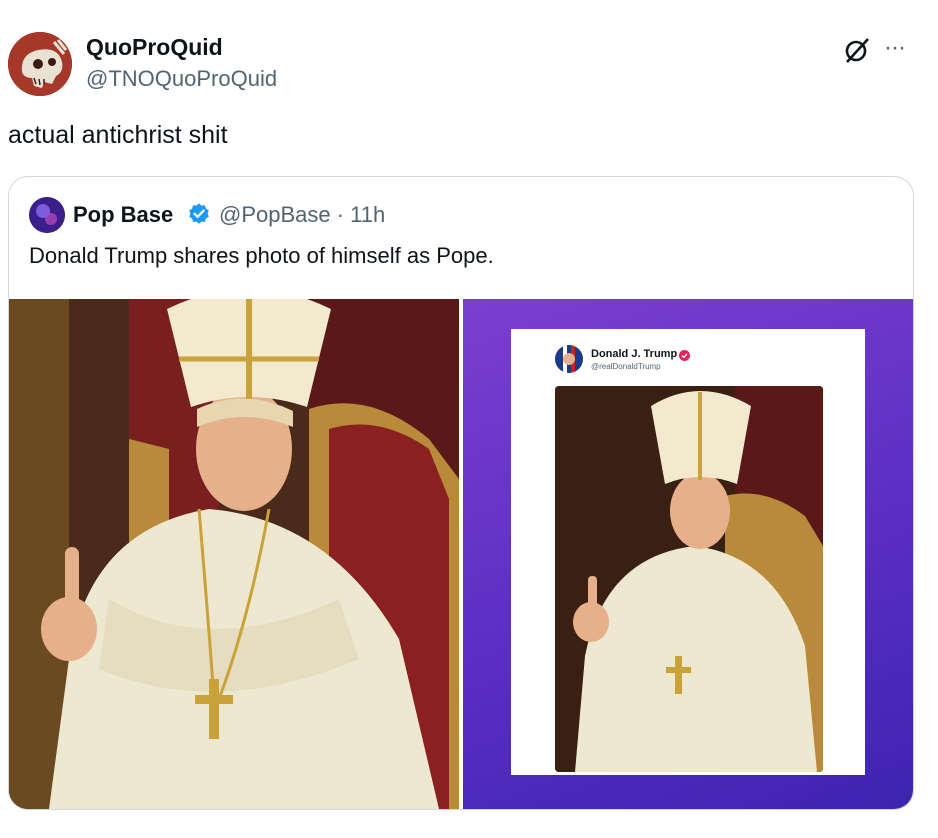 The height and width of the screenshot is (838, 938). What do you see at coordinates (895, 48) in the screenshot?
I see `more-options-icon: ···` at bounding box center [895, 48].